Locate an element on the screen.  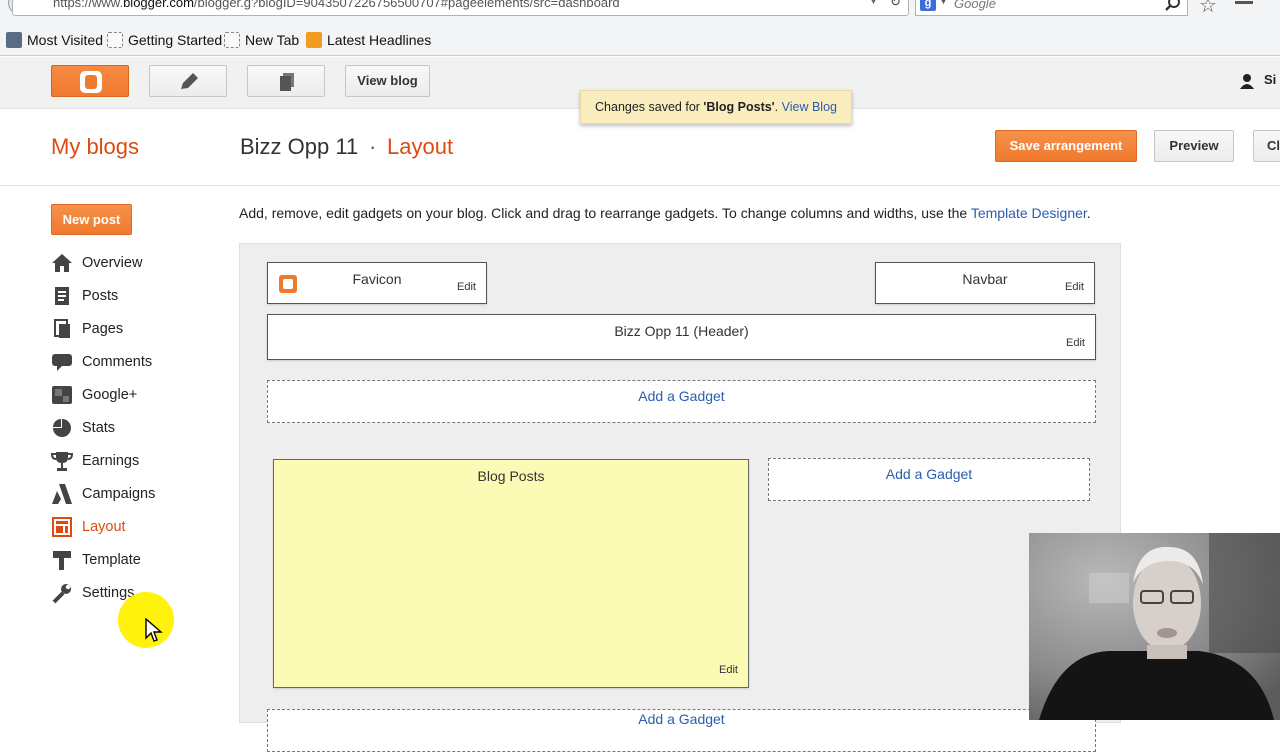
view-blog-button: View blog is located at coordinates (387, 81).